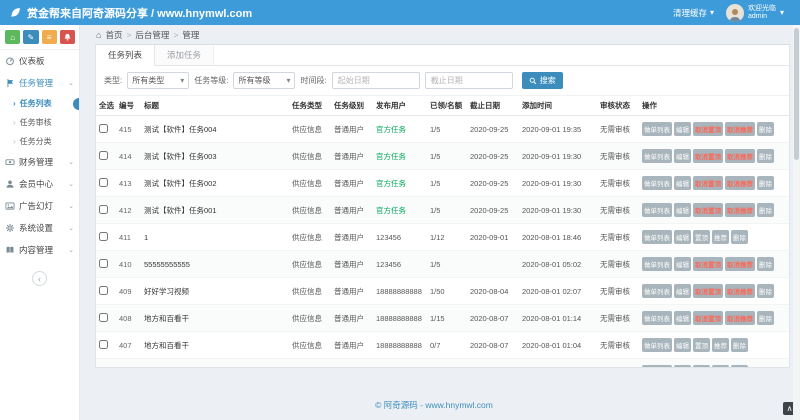 Image resolution: width=800 pixels, height=420 pixels. I want to click on list-shortcut-button: ≡, so click(49, 37).